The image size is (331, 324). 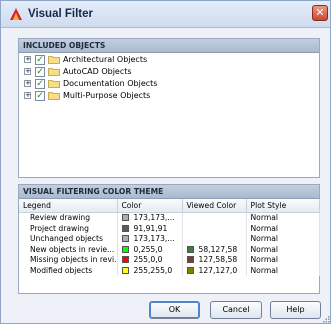 I want to click on autocad-app-icon, so click(x=16, y=14).